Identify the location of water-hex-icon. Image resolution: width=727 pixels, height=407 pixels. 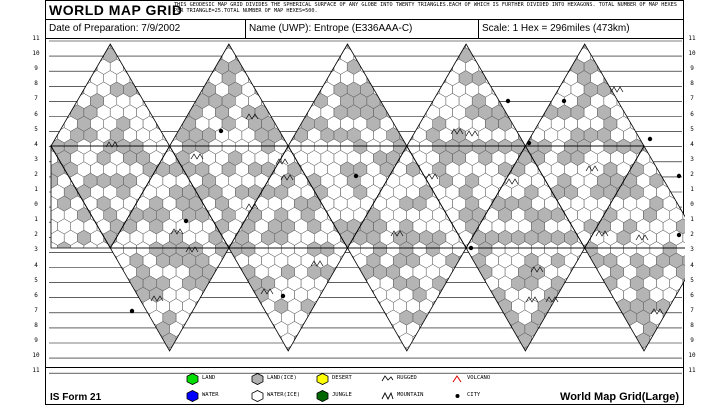
(192, 395).